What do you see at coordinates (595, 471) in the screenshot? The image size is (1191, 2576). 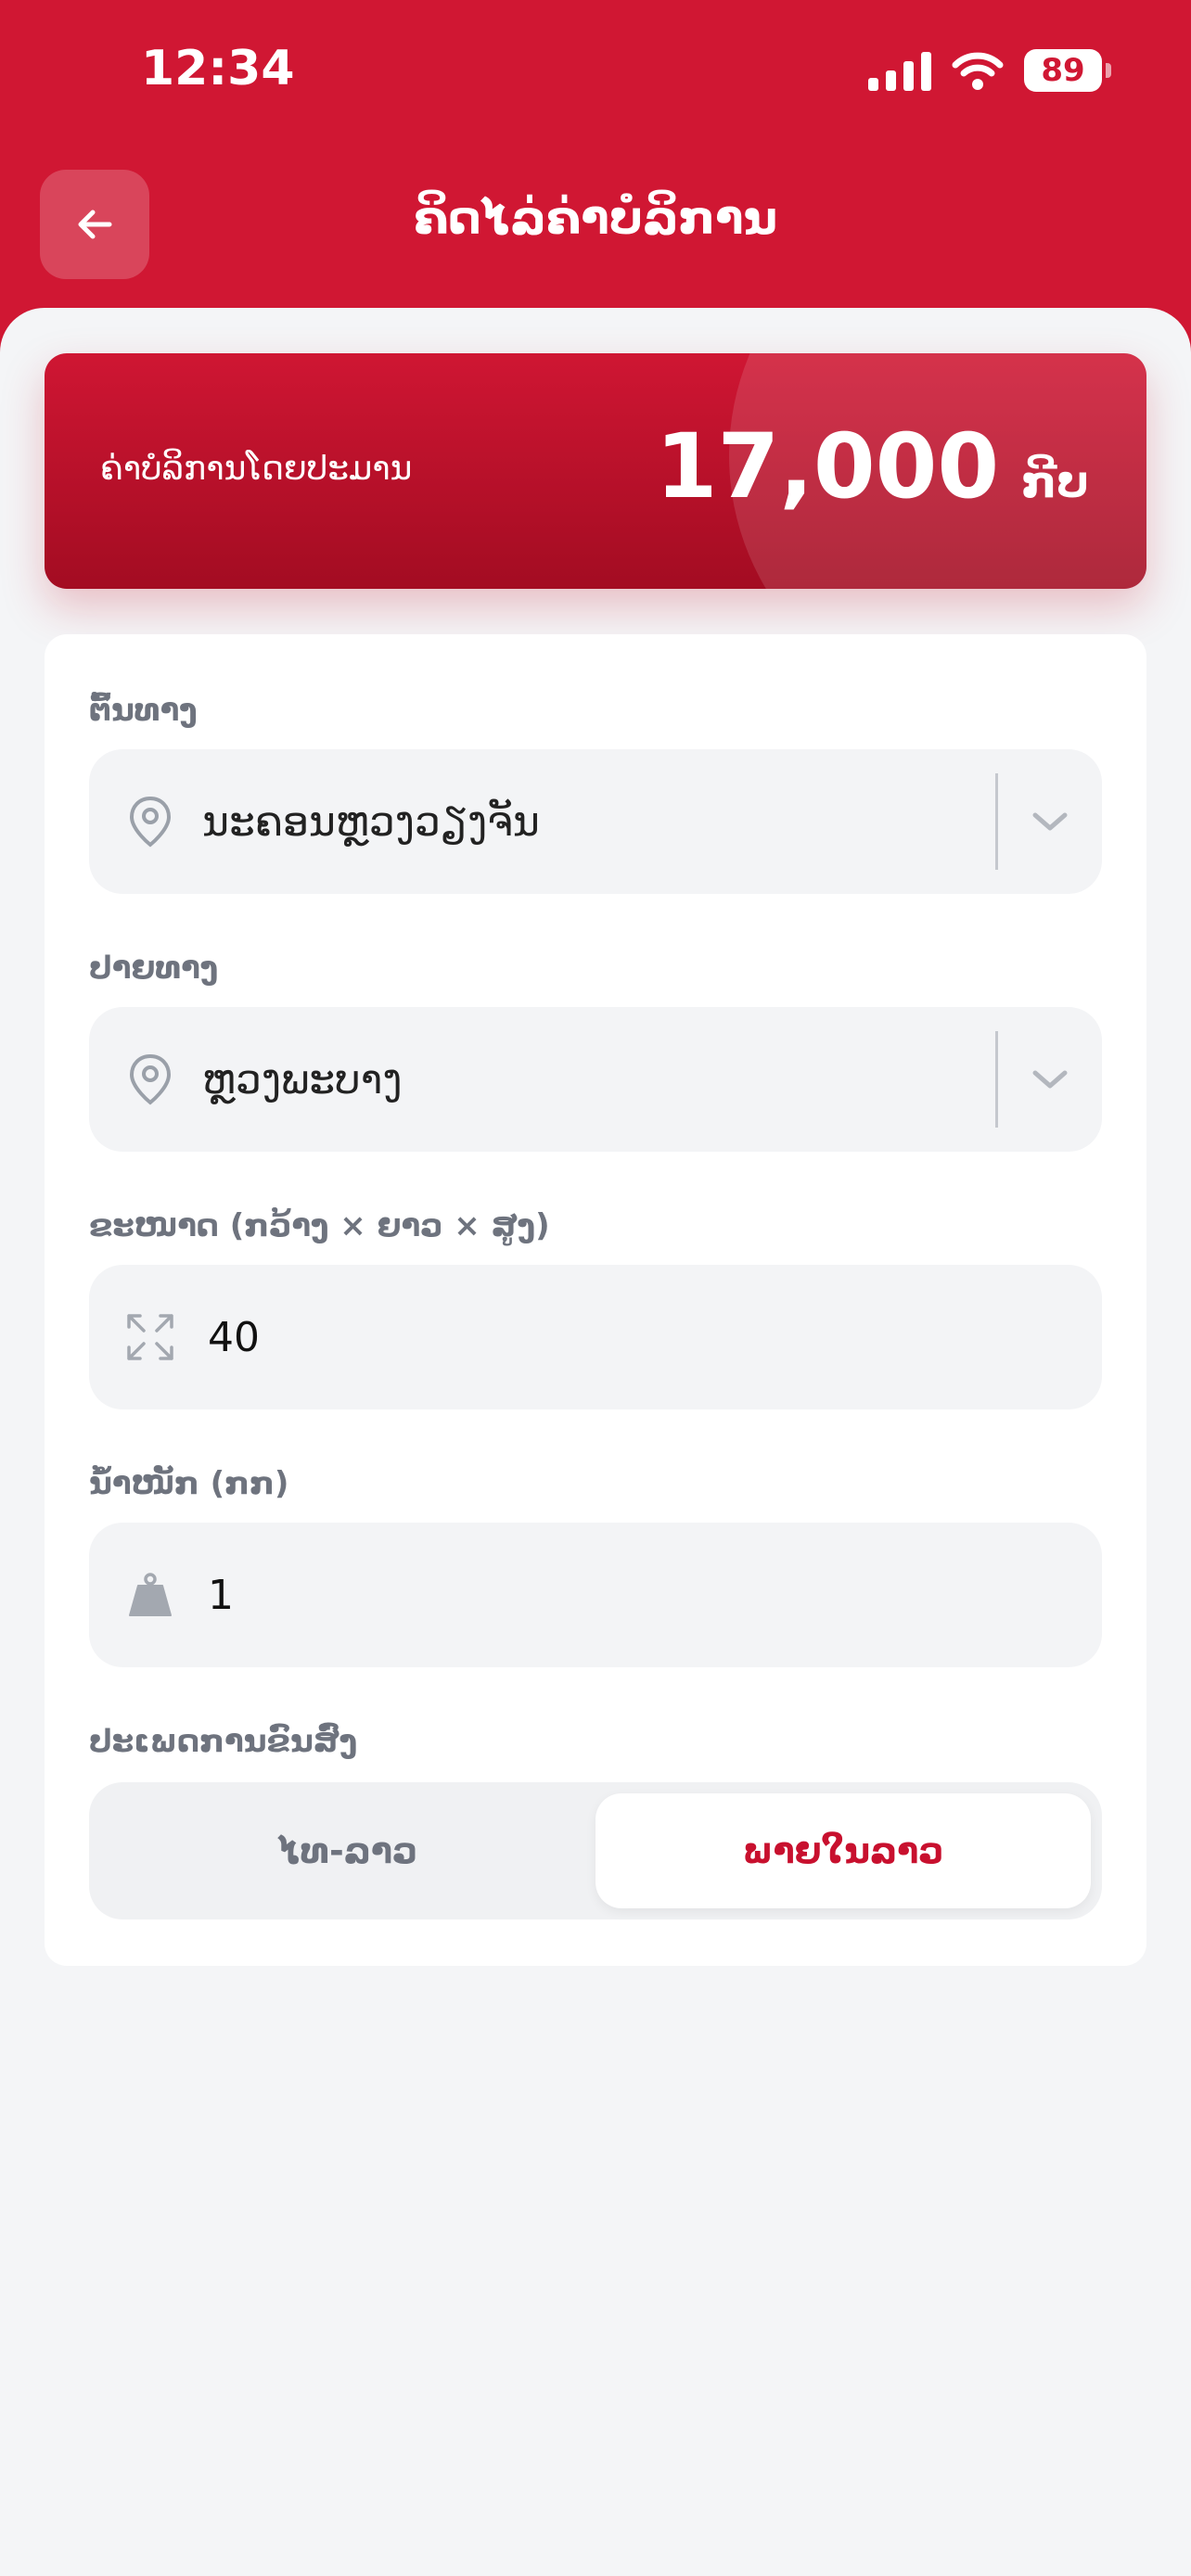 I see `estimated-price-card: ຄ່າບໍລິການໂດຍປະມານ 17,000 ກີບ` at bounding box center [595, 471].